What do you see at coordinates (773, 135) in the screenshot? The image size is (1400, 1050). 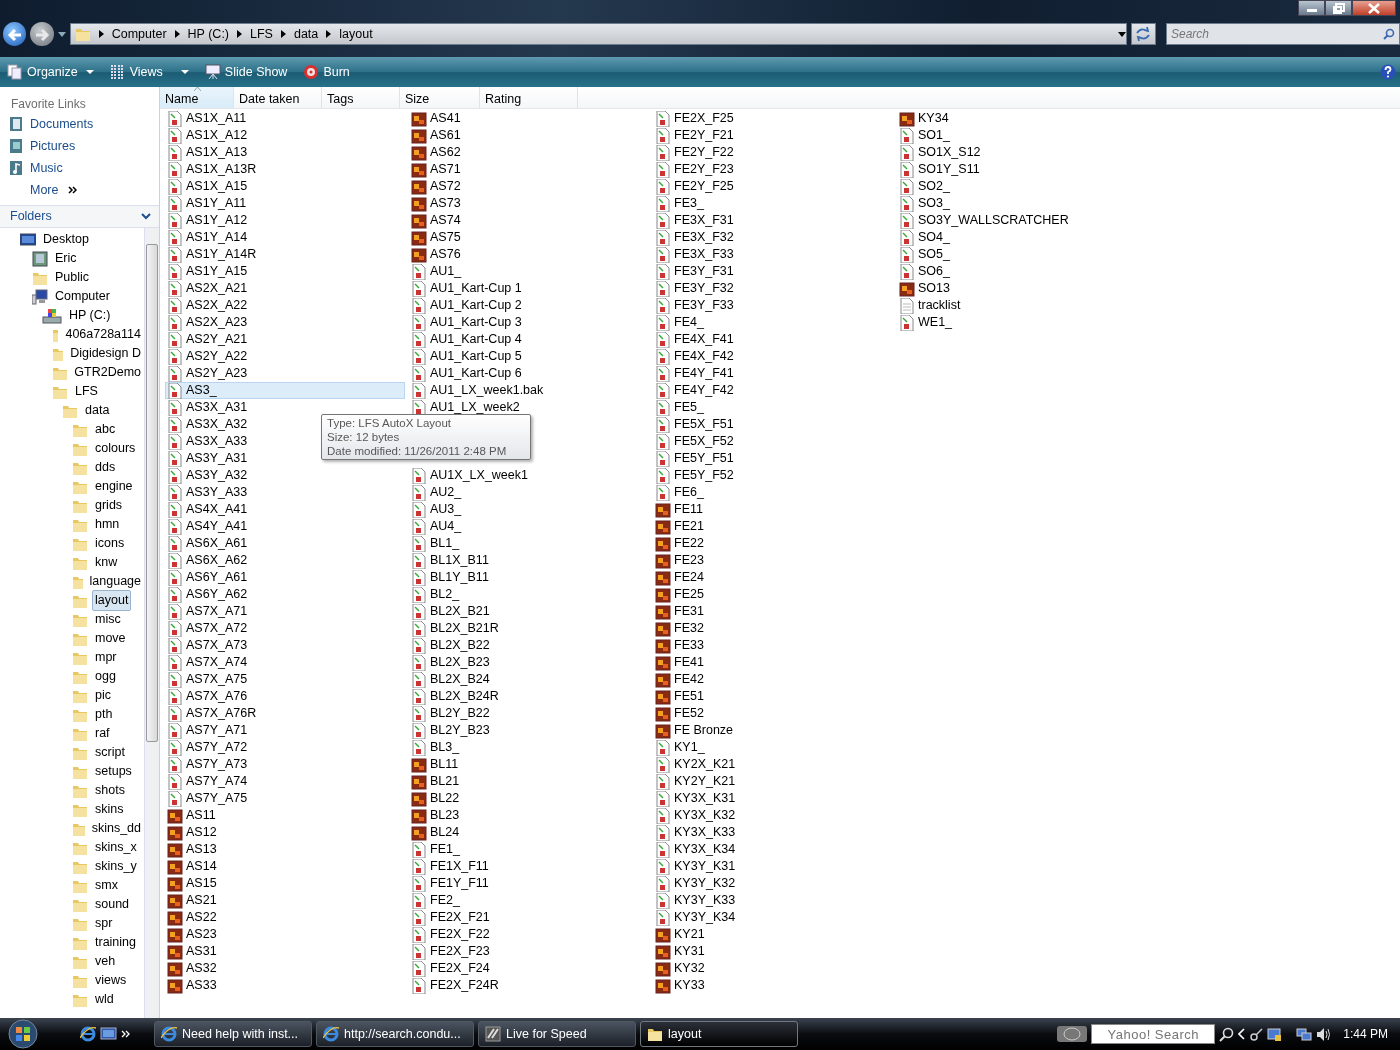 I see `file-item: FE2Y_F21` at bounding box center [773, 135].